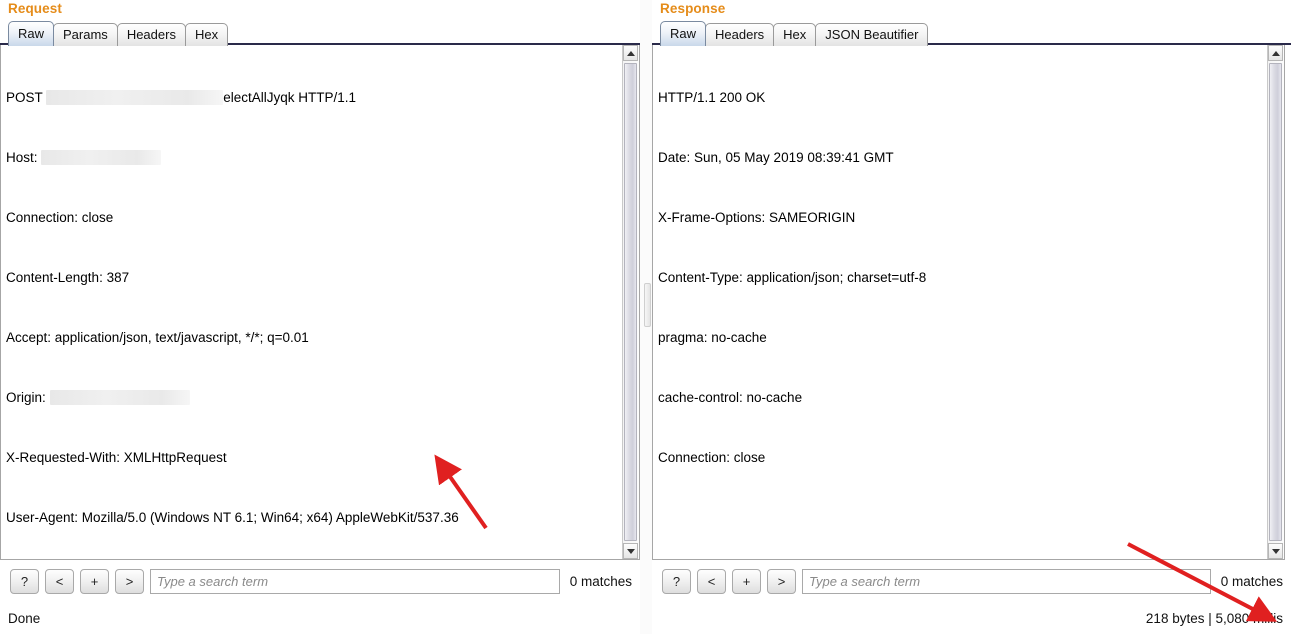 The image size is (1291, 634). Describe the element at coordinates (320, 33) in the screenshot. I see `request-tabbar: Raw Params Headers Hex` at that location.